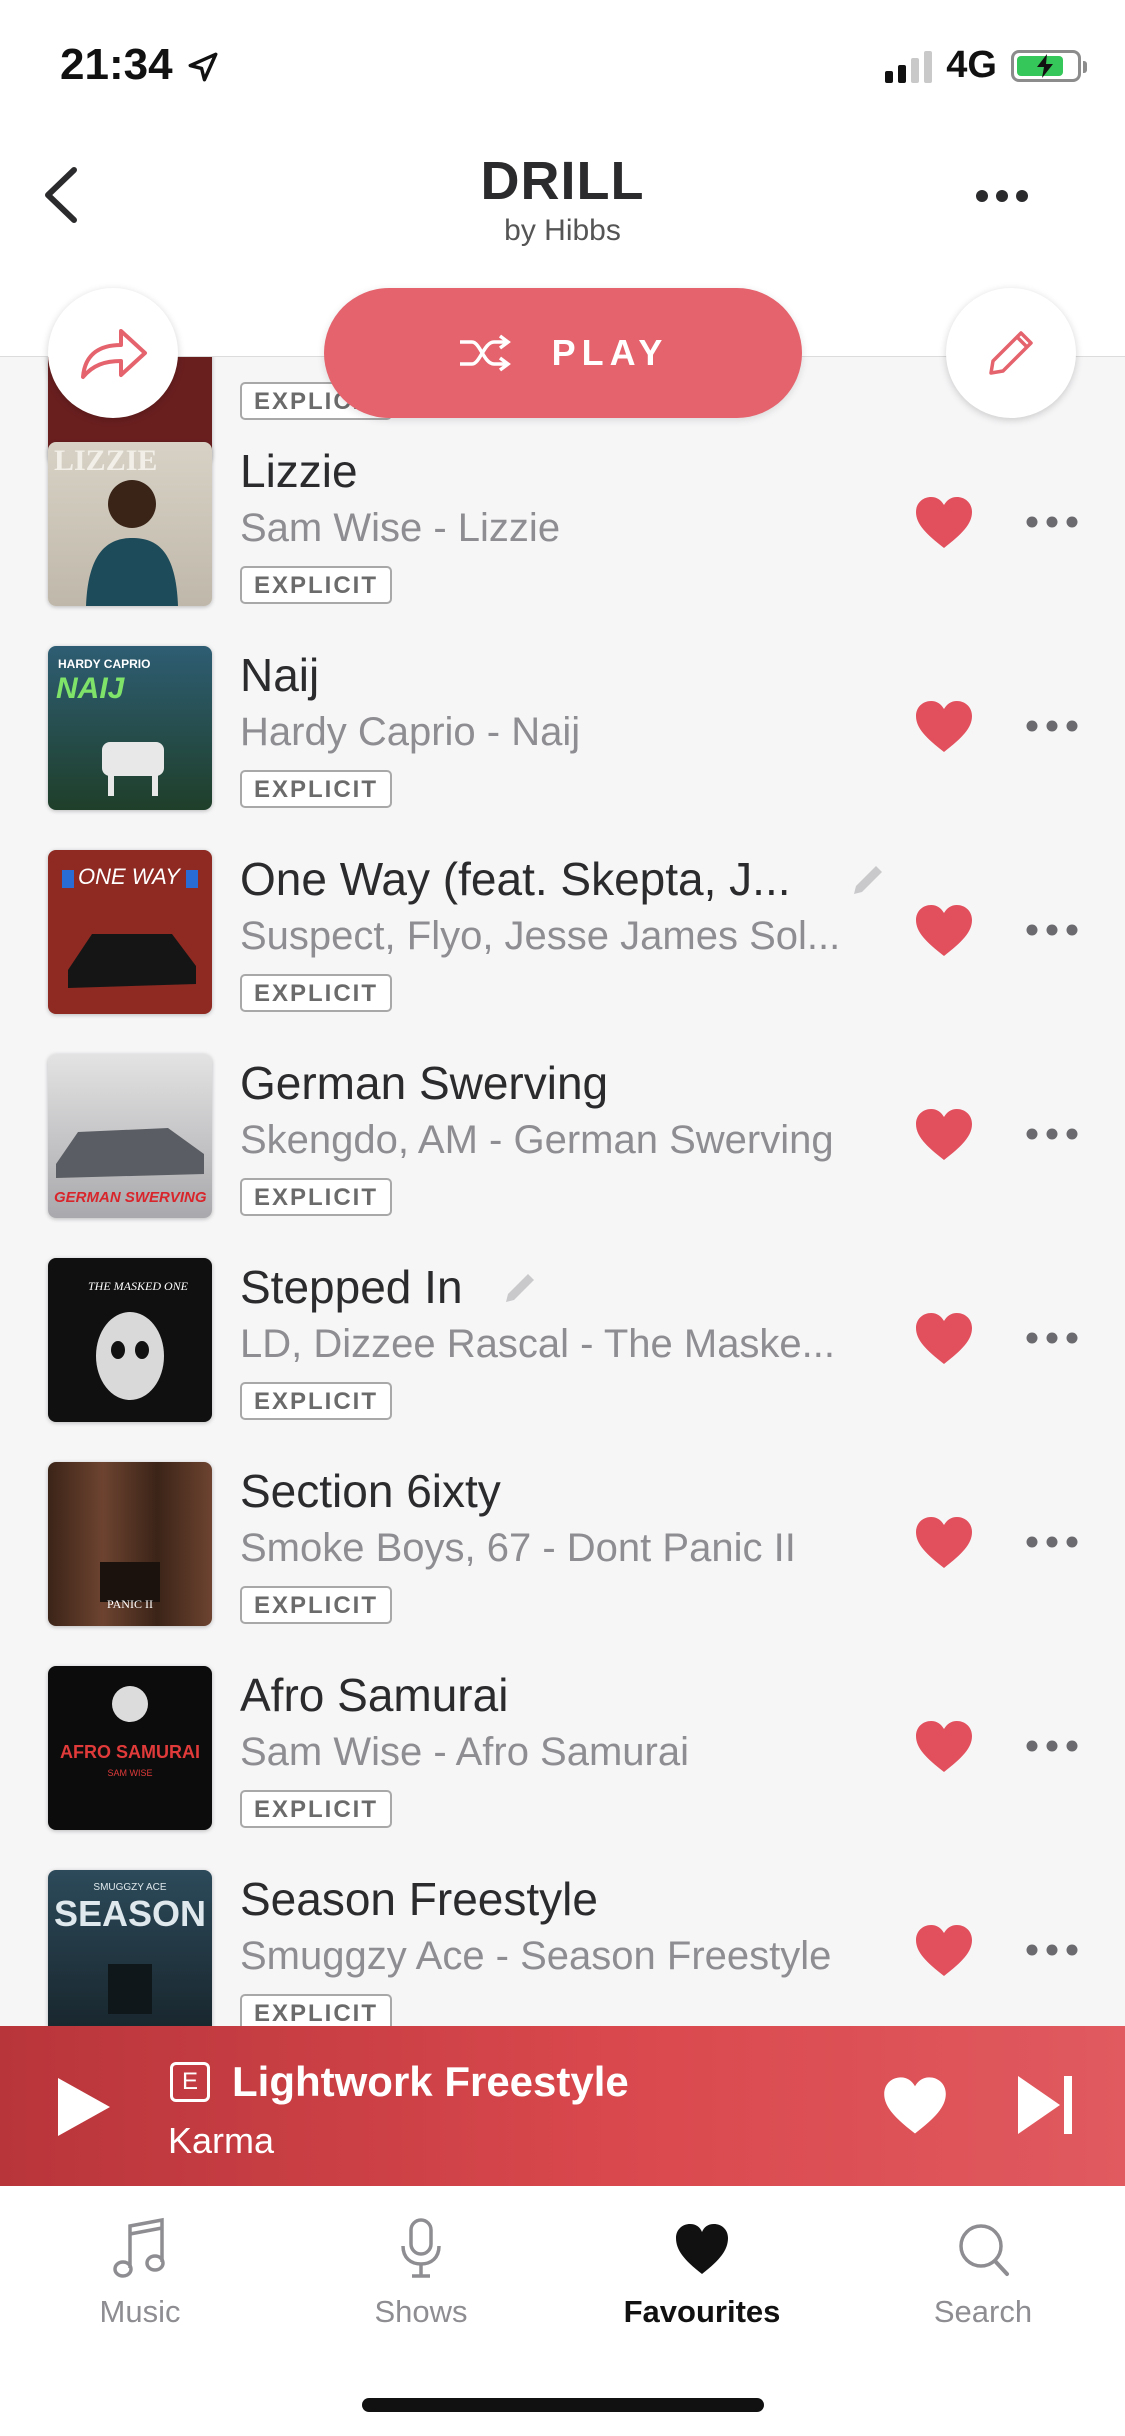 Image resolution: width=1125 pixels, height=2436 pixels. What do you see at coordinates (221, 2140) in the screenshot?
I see `now-playing-artist: Karma` at bounding box center [221, 2140].